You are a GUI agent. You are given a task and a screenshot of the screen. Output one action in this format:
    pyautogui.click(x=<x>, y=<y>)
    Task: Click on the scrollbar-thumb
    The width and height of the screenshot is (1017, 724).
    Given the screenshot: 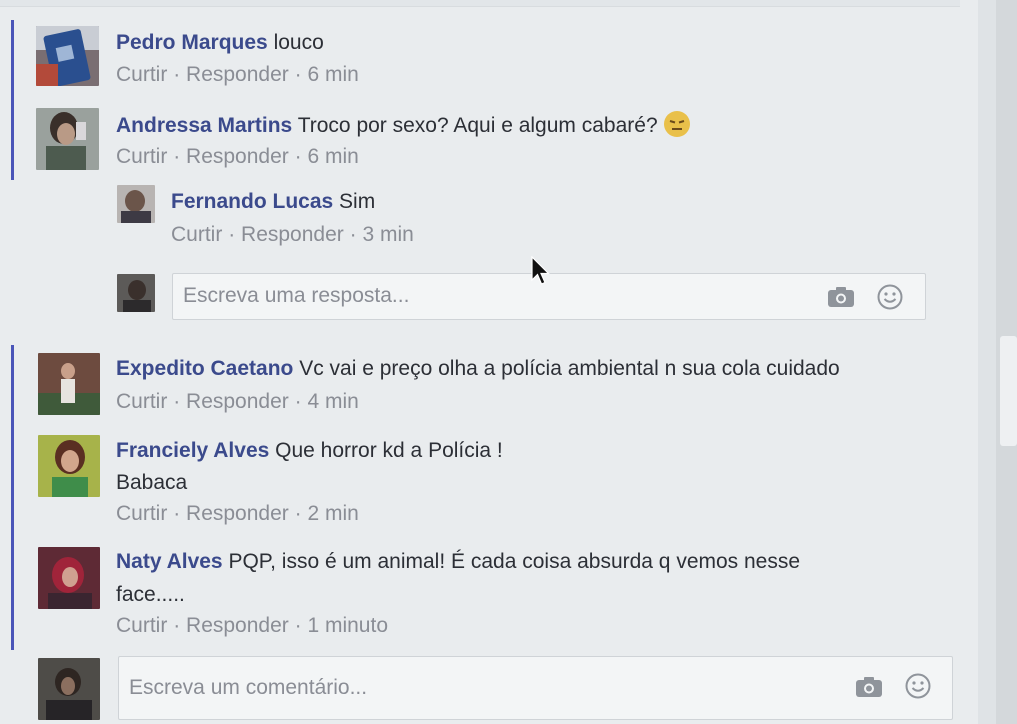 What is the action you would take?
    pyautogui.click(x=1008, y=391)
    